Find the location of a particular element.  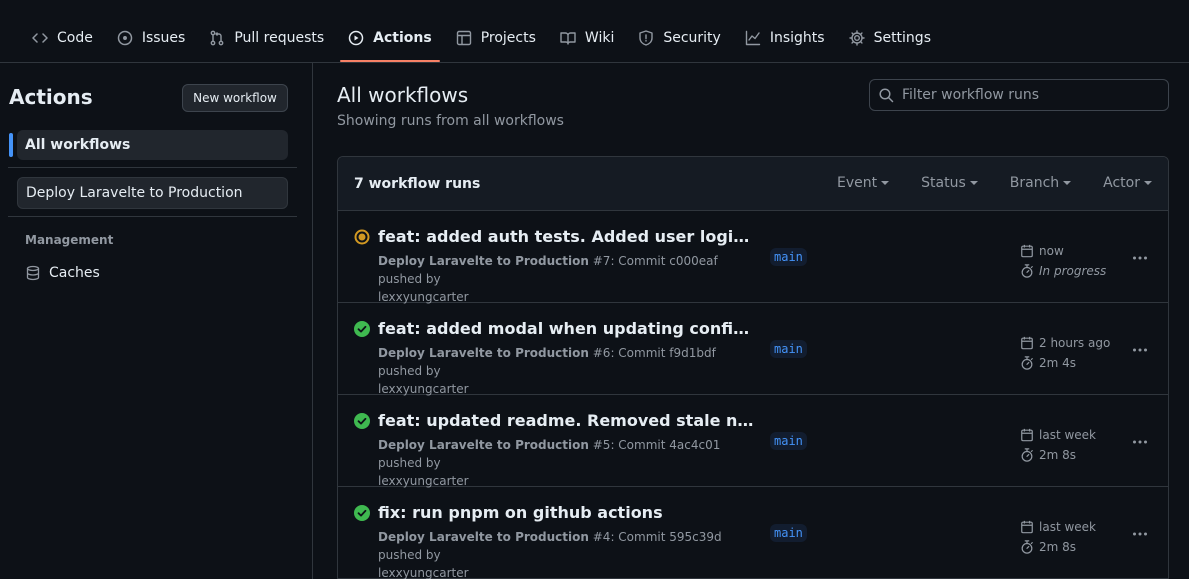

tab-settings: Settings is located at coordinates (890, 38).